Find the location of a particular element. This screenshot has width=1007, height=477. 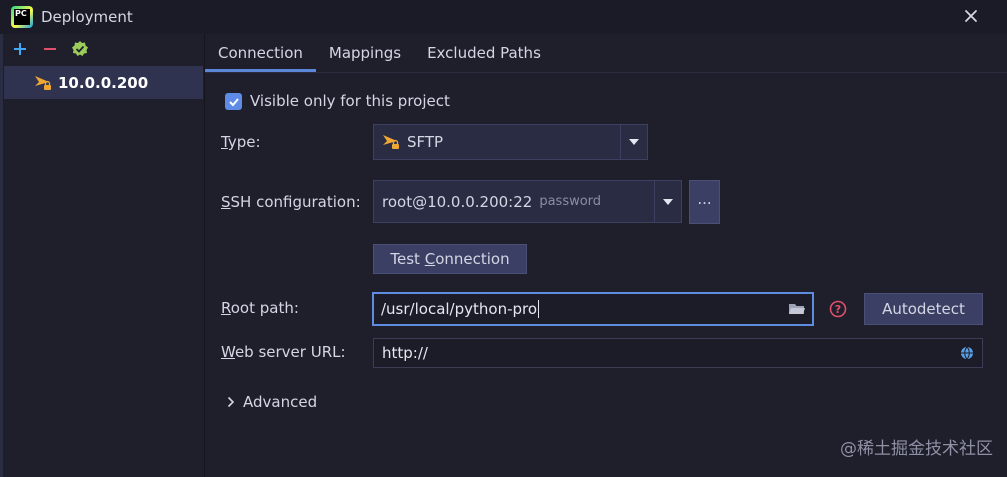

check-badge-icon is located at coordinates (80, 48).